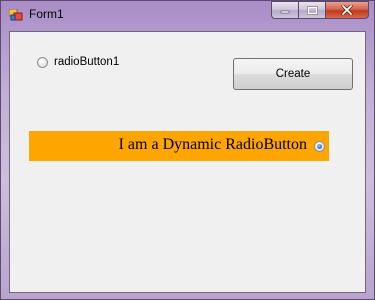 The width and height of the screenshot is (375, 300). I want to click on caption-buttons, so click(320, 11).